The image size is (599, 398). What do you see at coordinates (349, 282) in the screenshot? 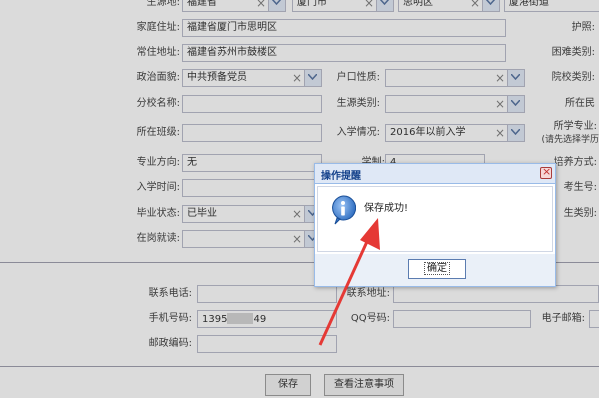
I see `annotation-arrow` at bounding box center [349, 282].